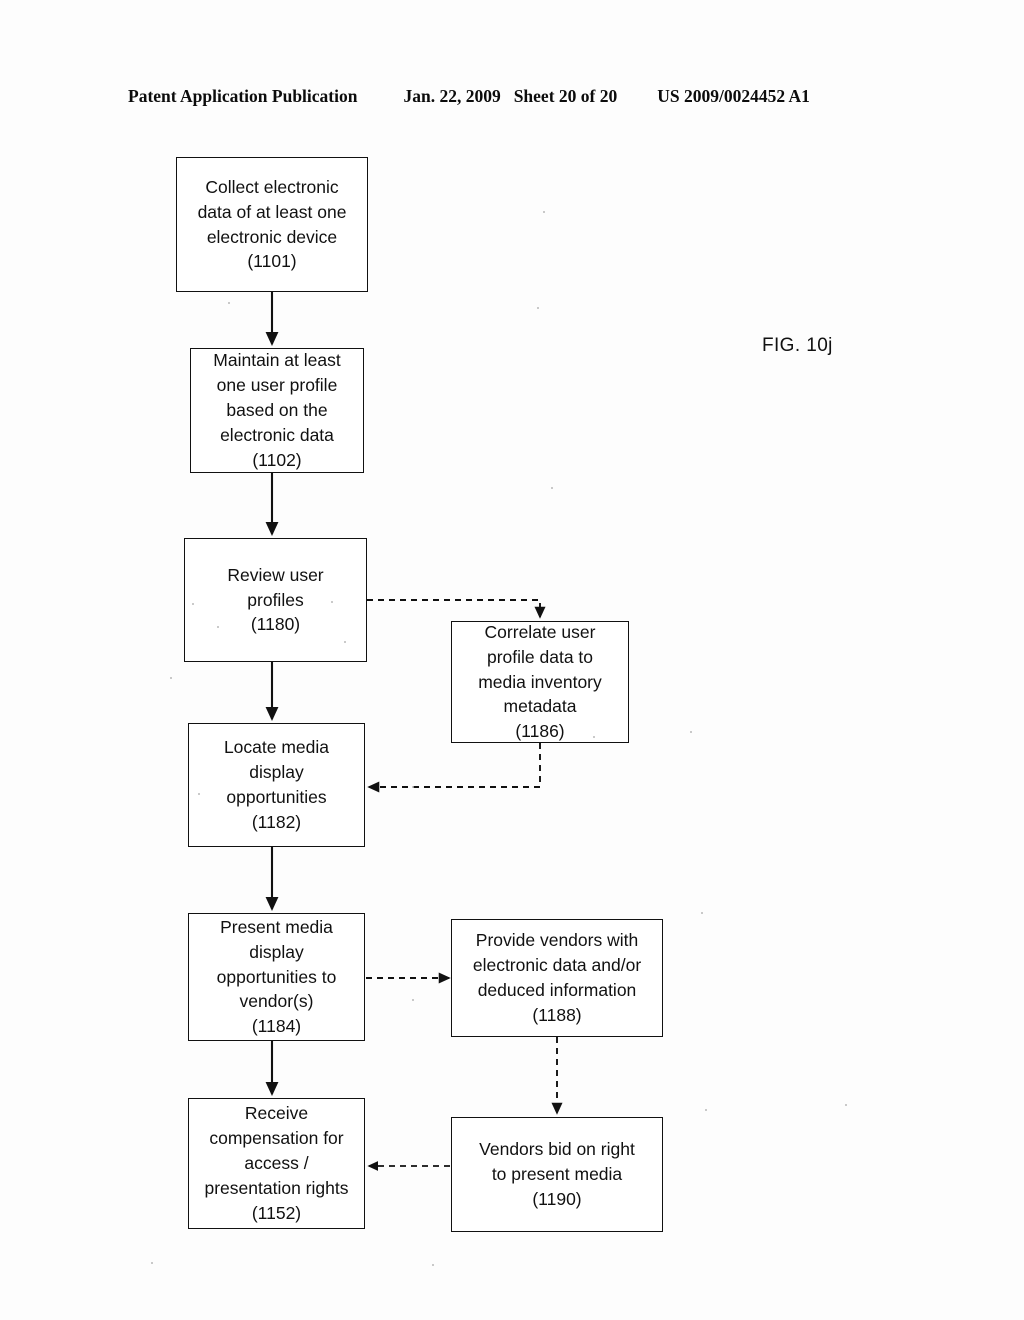 This screenshot has width=1024, height=1320. I want to click on flow-box-1188-line-1: Provide vendors with, so click(557, 940).